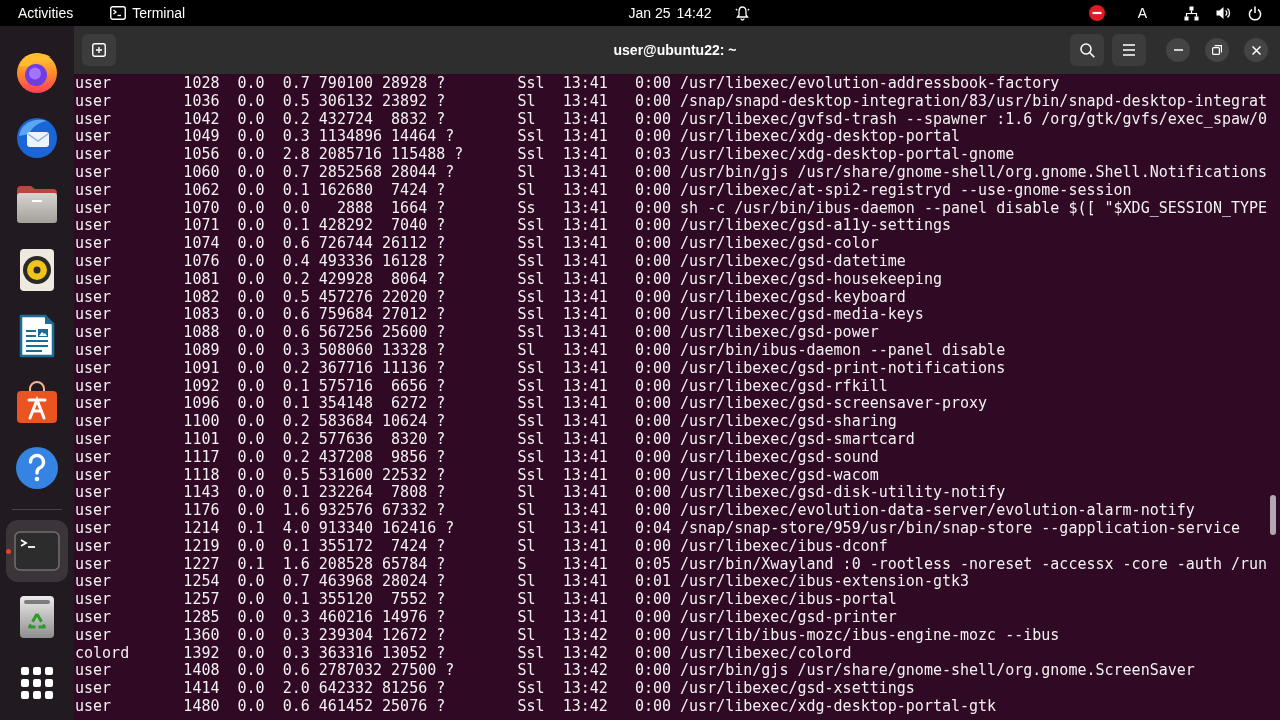 This screenshot has height=720, width=1280. What do you see at coordinates (486, 600) in the screenshot?
I see `terminal-line: user 1257 0.0 0.1 355120 7552 ? Sl 13:41 0:00 /usr/libexec/ibus-portal` at bounding box center [486, 600].